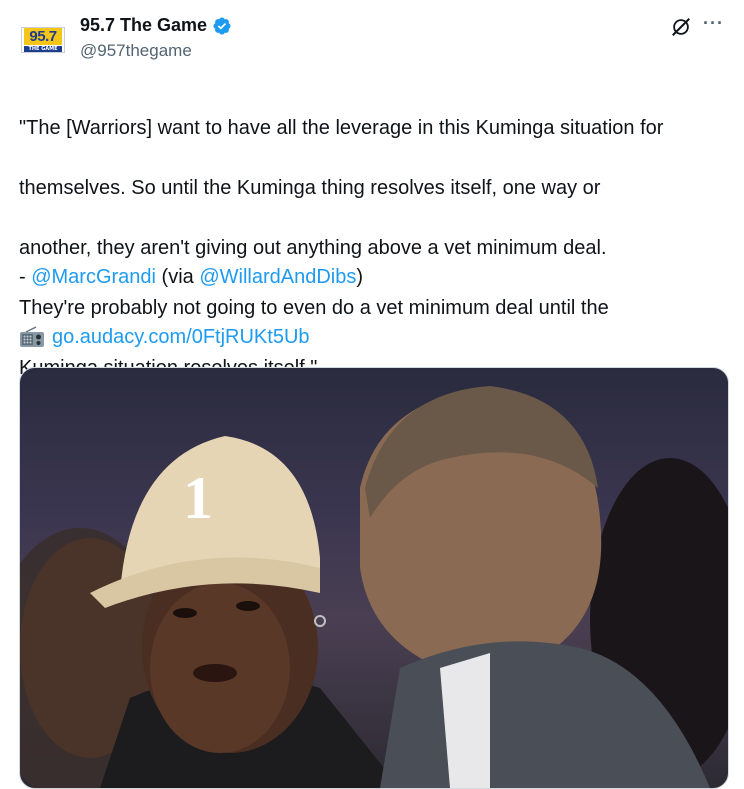 Image resolution: width=744 pixels, height=789 pixels. Describe the element at coordinates (32, 336) in the screenshot. I see `radio-icon` at that location.